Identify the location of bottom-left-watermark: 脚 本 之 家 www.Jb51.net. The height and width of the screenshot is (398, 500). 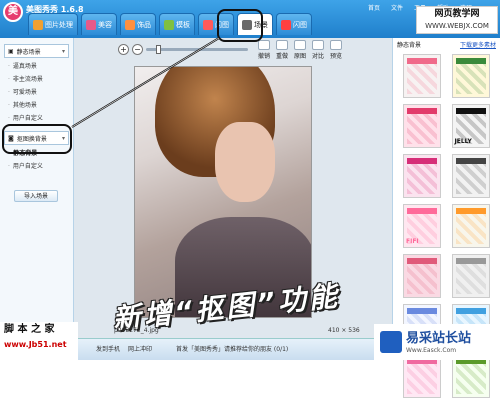
(39, 341).